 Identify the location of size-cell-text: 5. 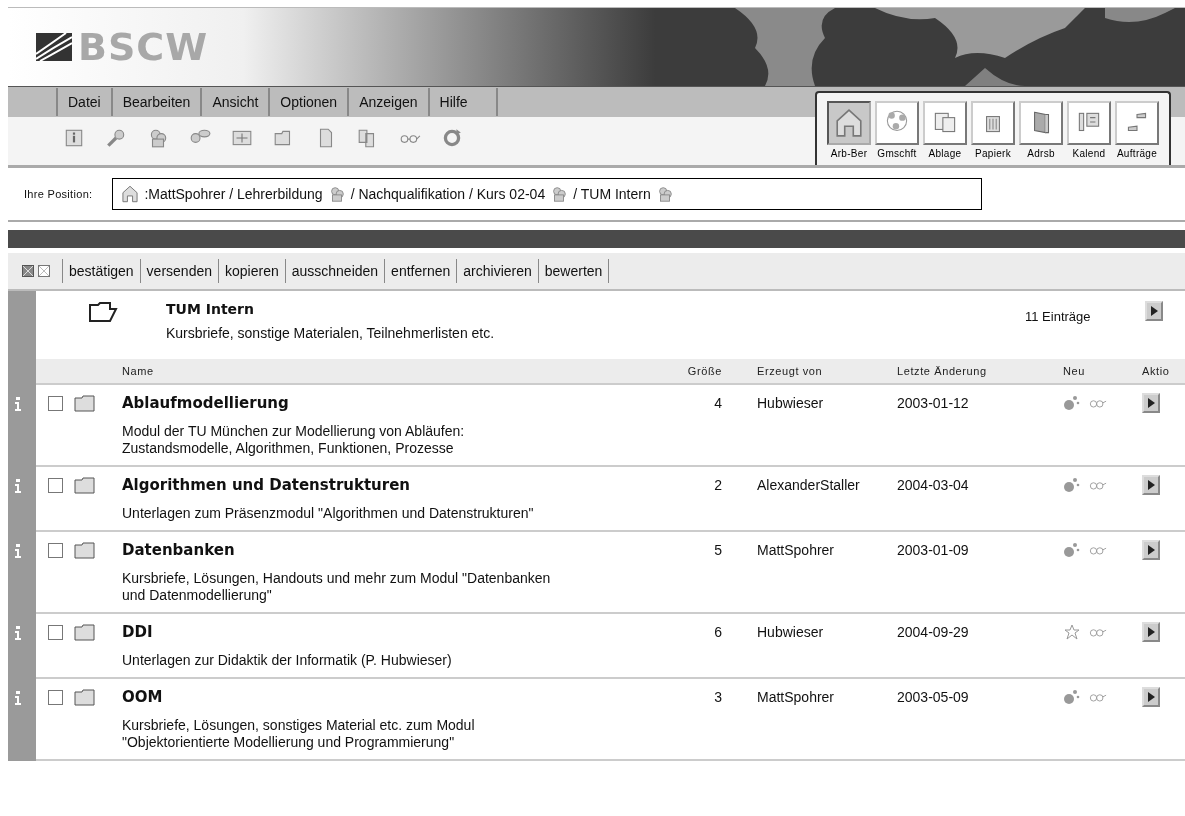
(717, 550).